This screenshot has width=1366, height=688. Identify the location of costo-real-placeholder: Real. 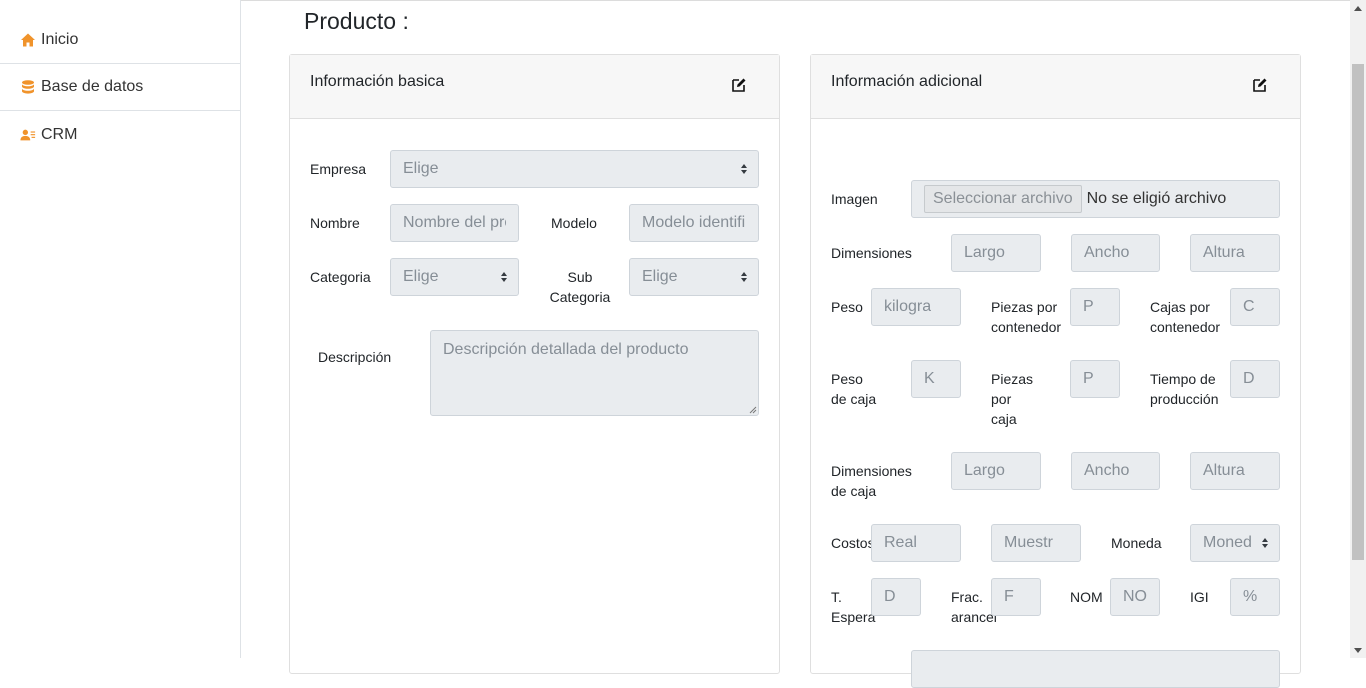
(900, 542).